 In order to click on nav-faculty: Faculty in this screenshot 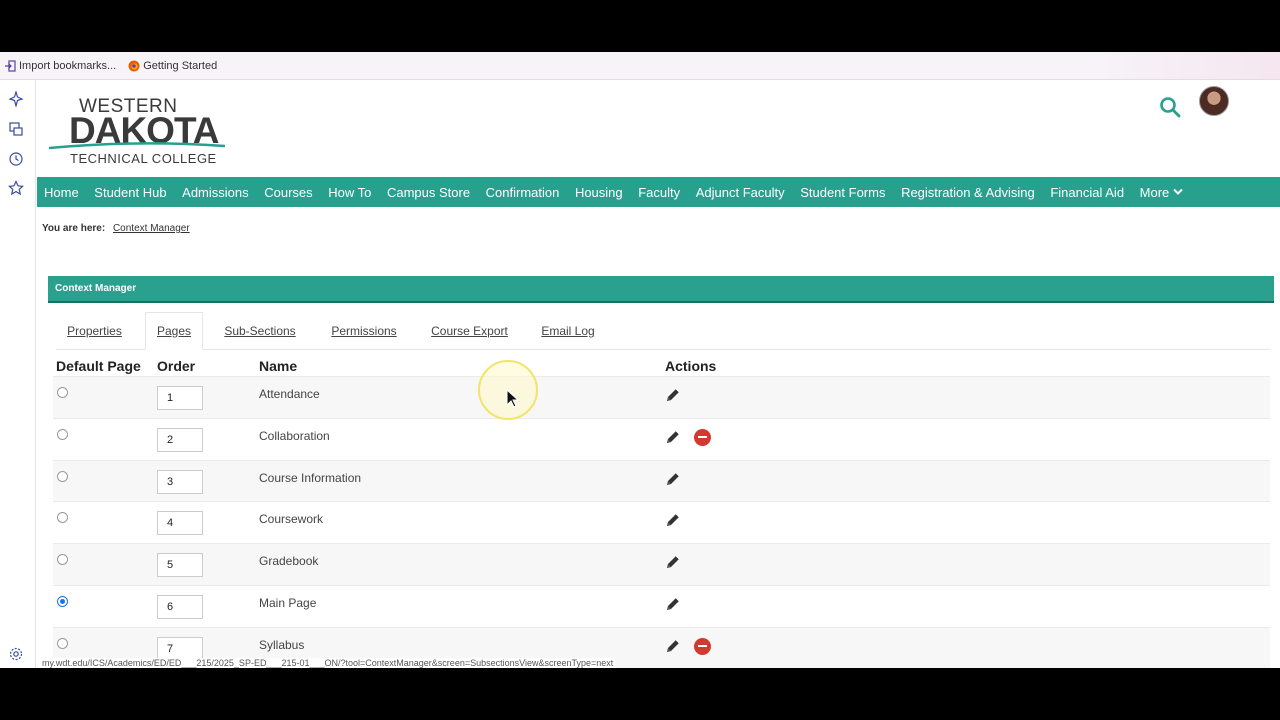, I will do `click(659, 192)`.